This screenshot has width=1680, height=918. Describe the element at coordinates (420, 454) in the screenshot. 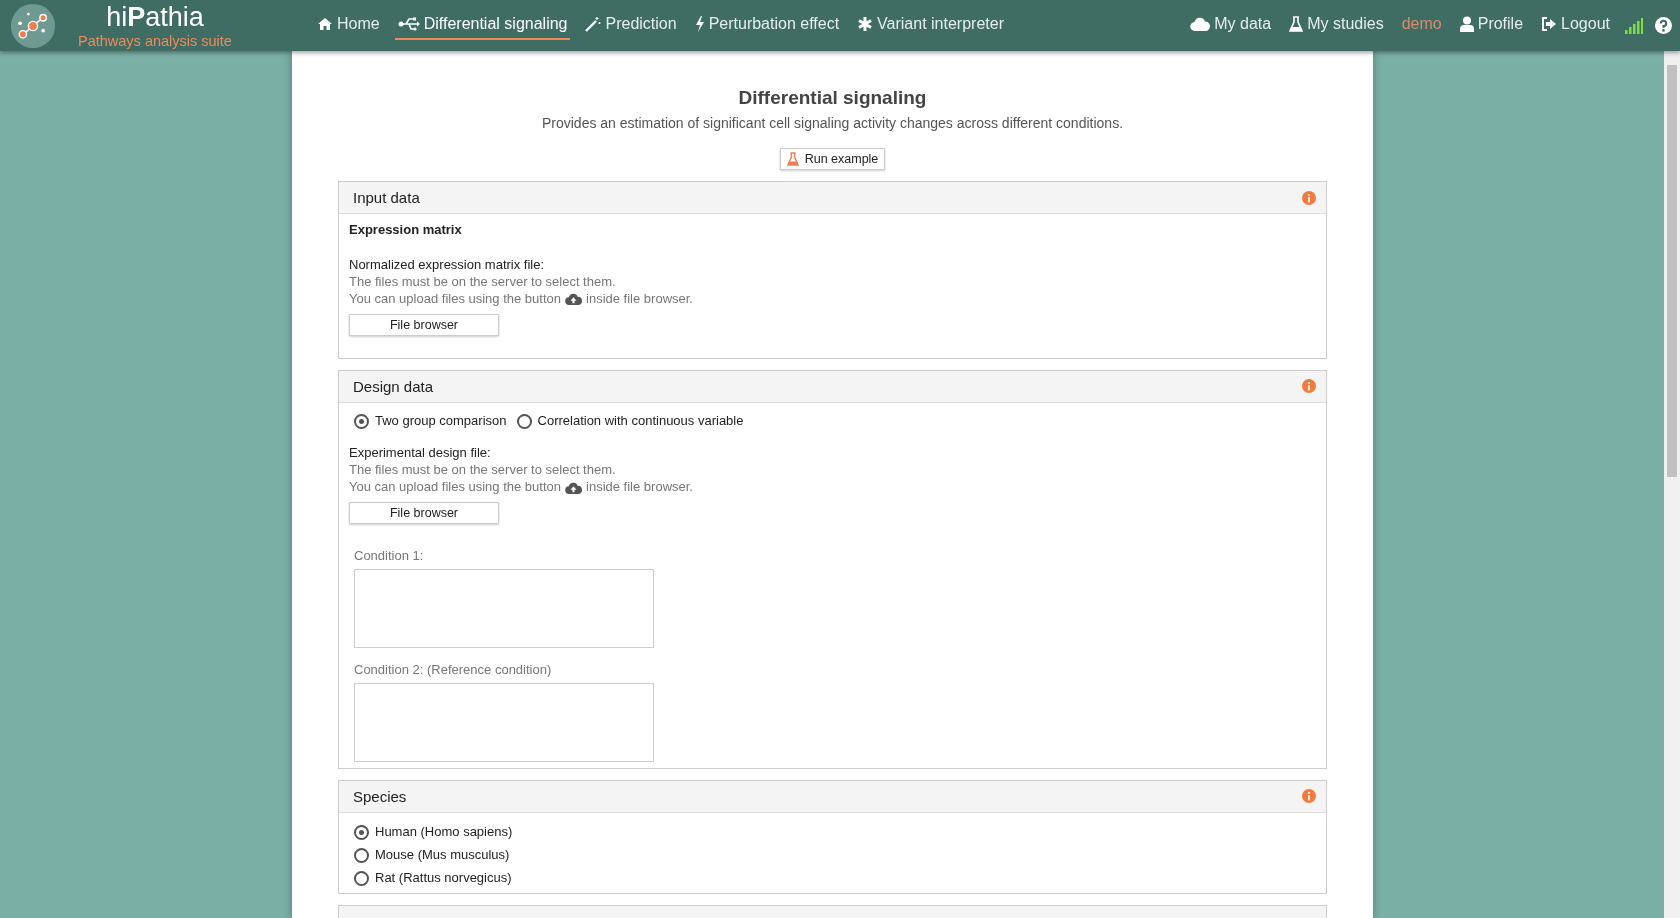

I see `field-label: Experimental design file:` at that location.